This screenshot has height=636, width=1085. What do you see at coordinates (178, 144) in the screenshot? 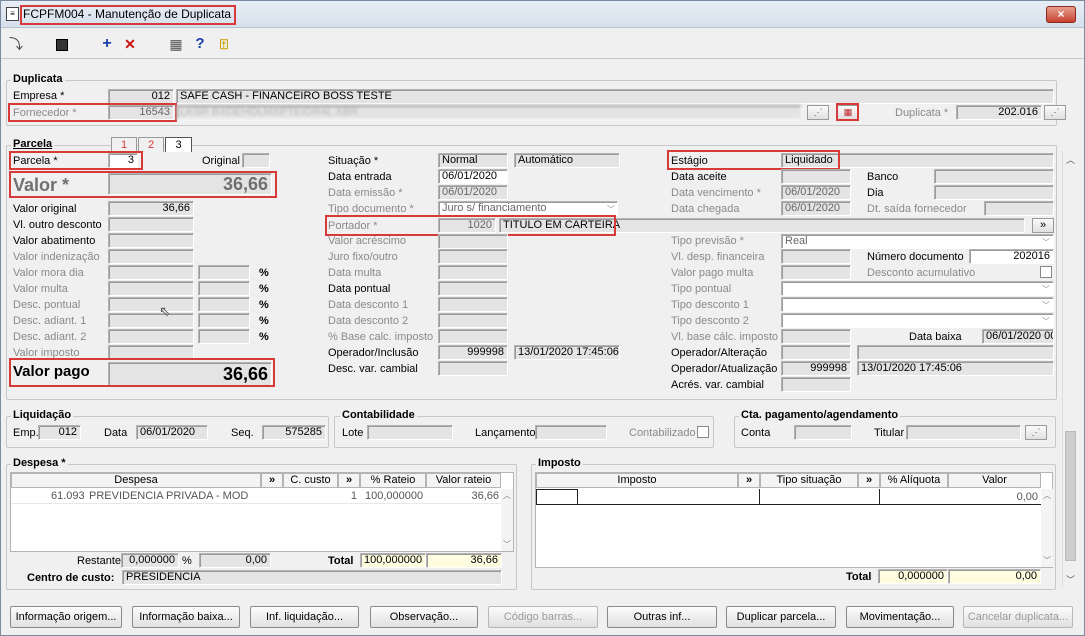
I see `tab-parcela-3: 3` at bounding box center [178, 144].